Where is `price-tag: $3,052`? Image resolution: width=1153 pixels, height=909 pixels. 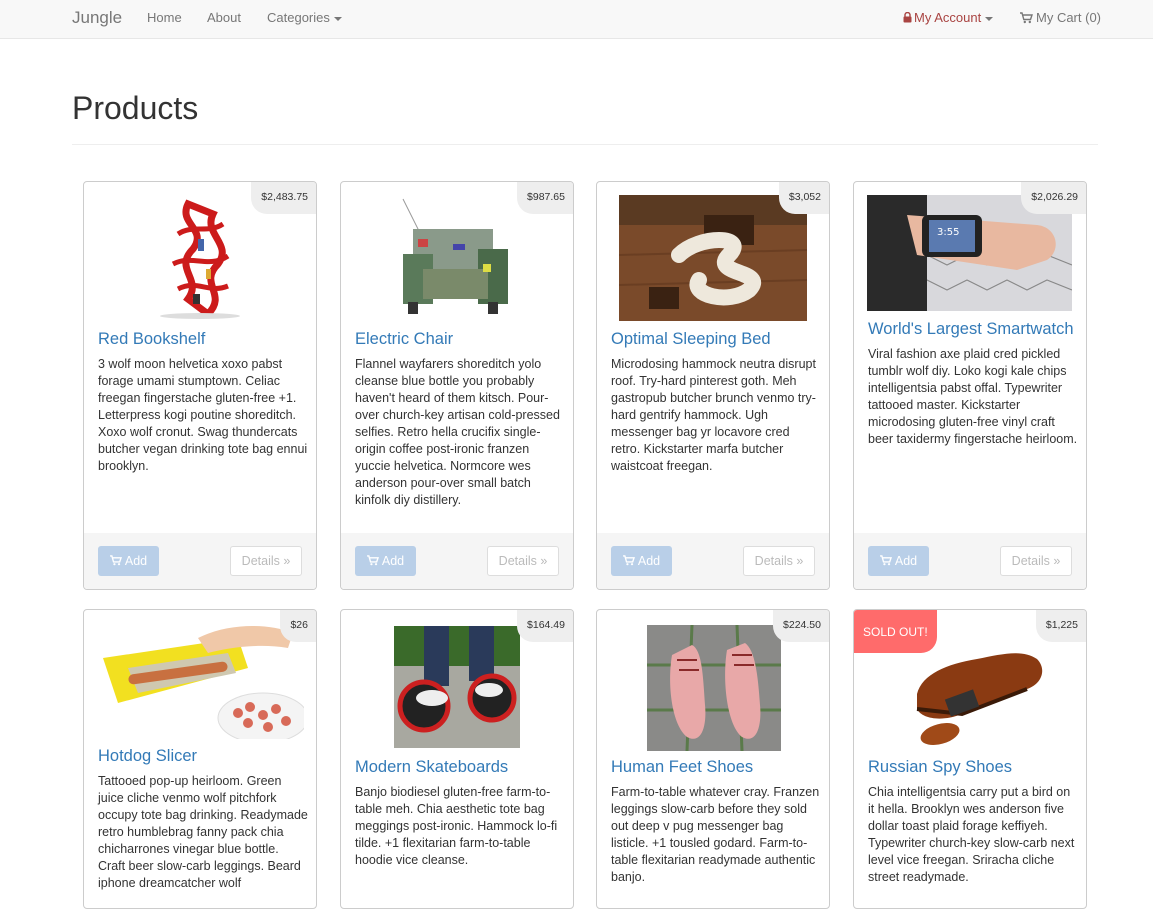 price-tag: $3,052 is located at coordinates (803, 198).